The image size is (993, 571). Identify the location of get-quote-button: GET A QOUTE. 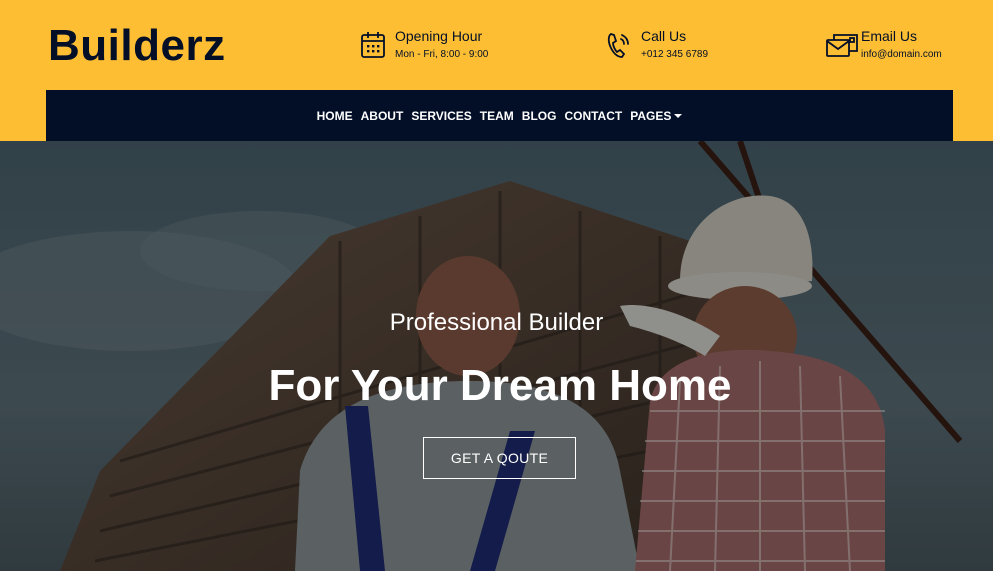
(499, 458).